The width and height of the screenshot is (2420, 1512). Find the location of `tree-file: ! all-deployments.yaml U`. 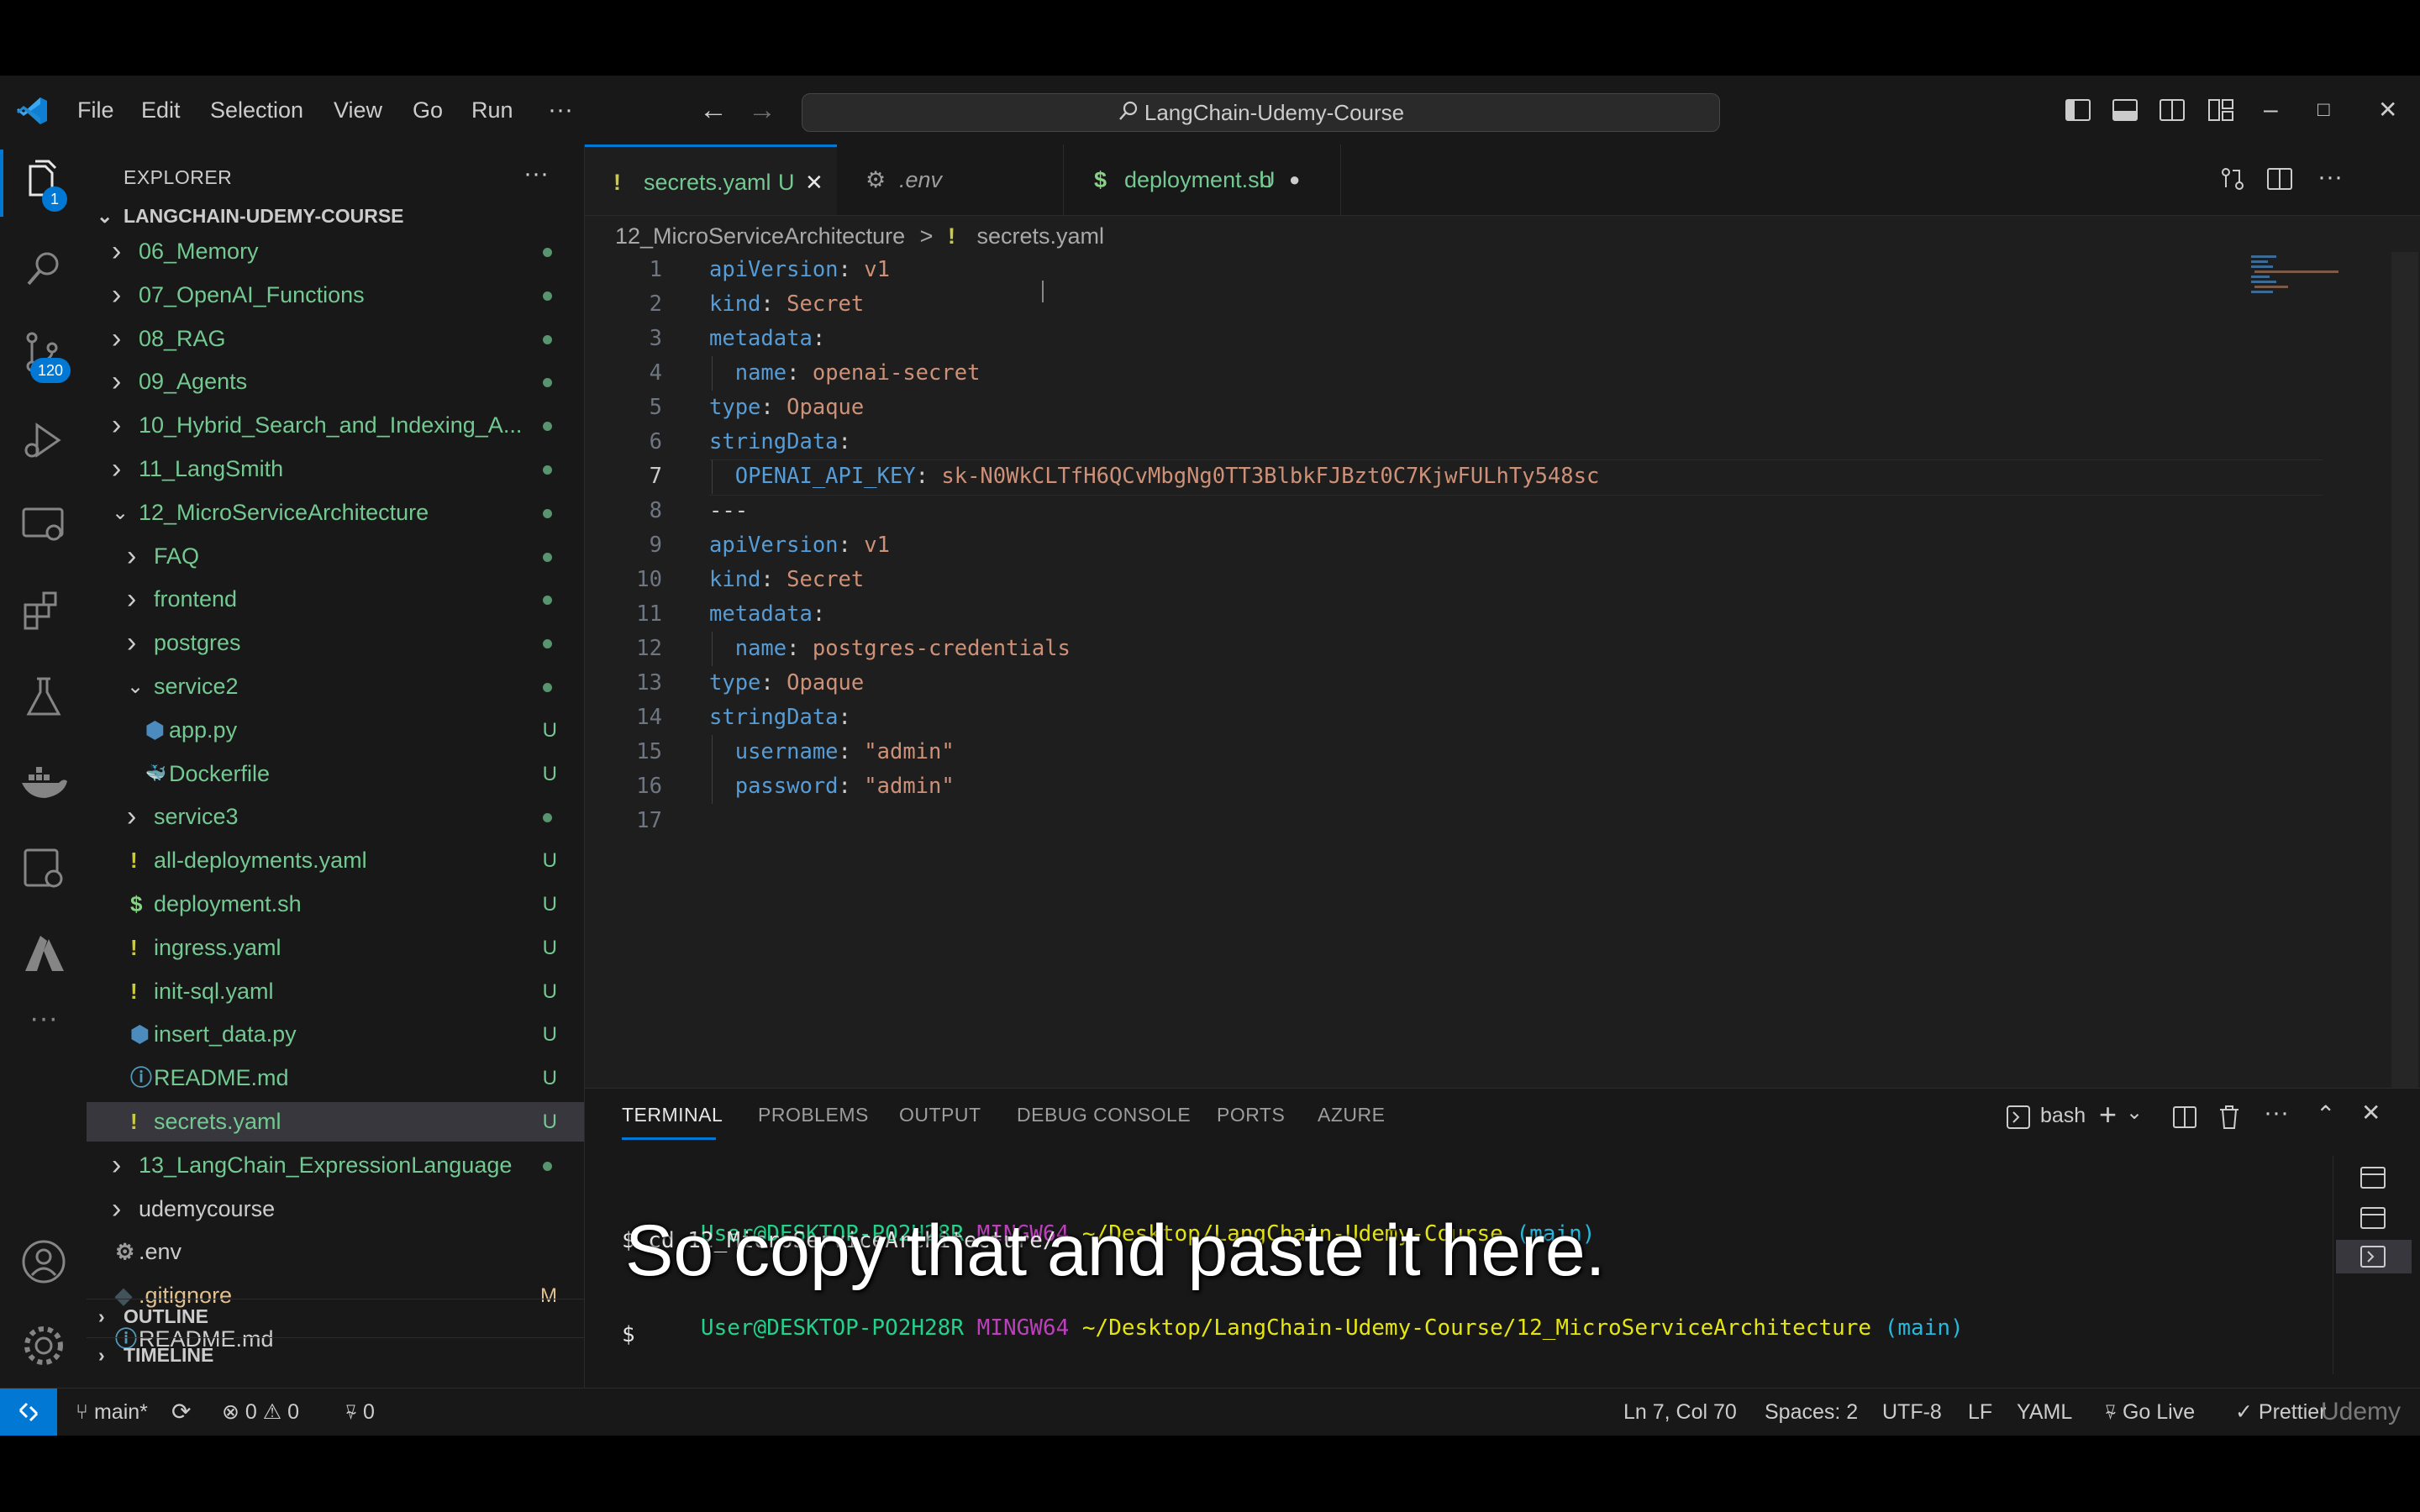

tree-file: ! all-deployments.yaml U is located at coordinates (336, 860).